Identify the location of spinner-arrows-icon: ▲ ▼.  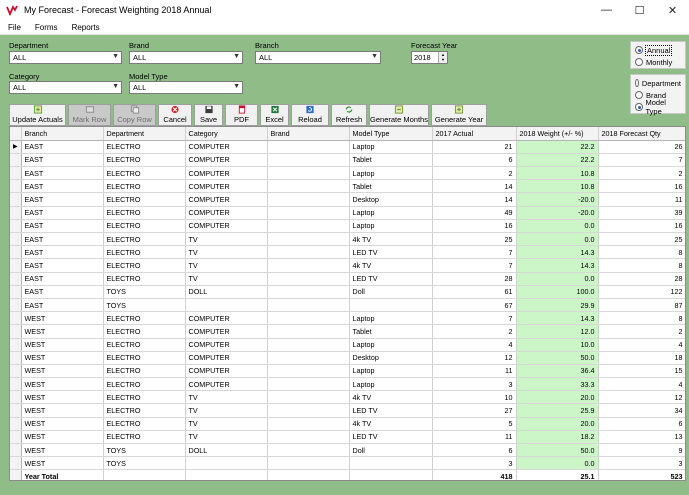
(442, 57).